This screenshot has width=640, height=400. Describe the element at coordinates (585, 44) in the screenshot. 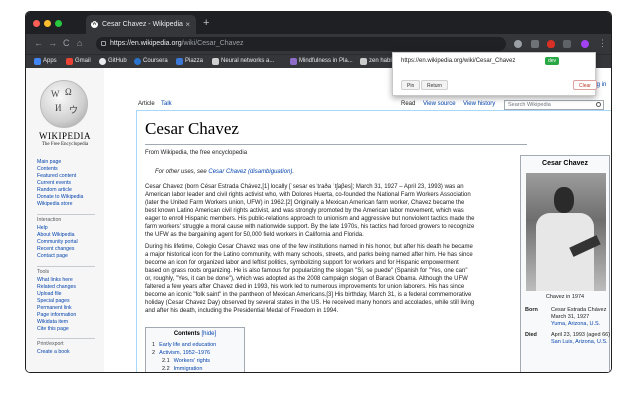

I see `profile-avatar-icon` at that location.